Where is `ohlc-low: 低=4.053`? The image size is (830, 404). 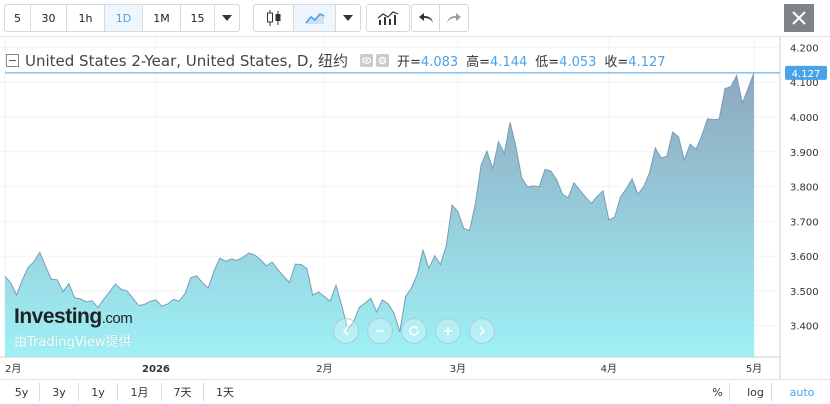
ohlc-low: 低=4.053 is located at coordinates (565, 60).